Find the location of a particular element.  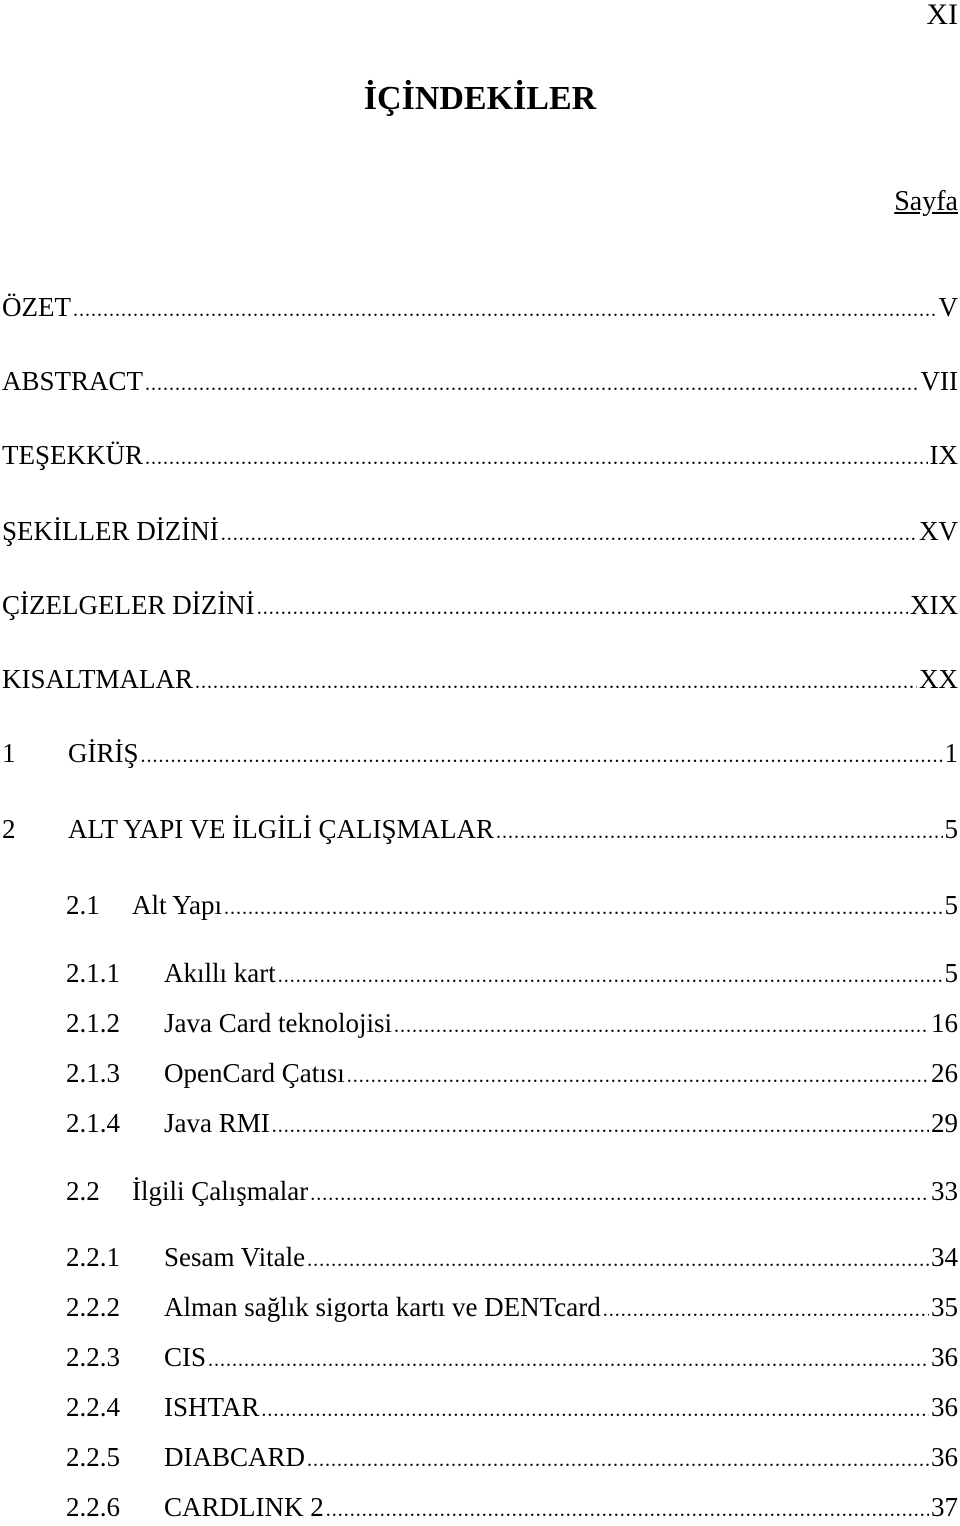

toc-entry: ÖZET V is located at coordinates (480, 307).